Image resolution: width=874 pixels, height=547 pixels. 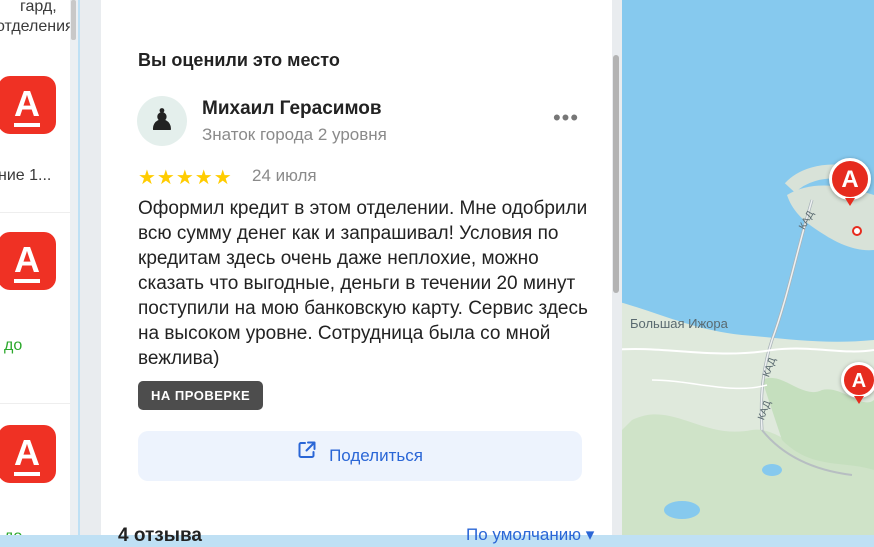 I want to click on list-scrollbar-track, so click(x=74, y=267).